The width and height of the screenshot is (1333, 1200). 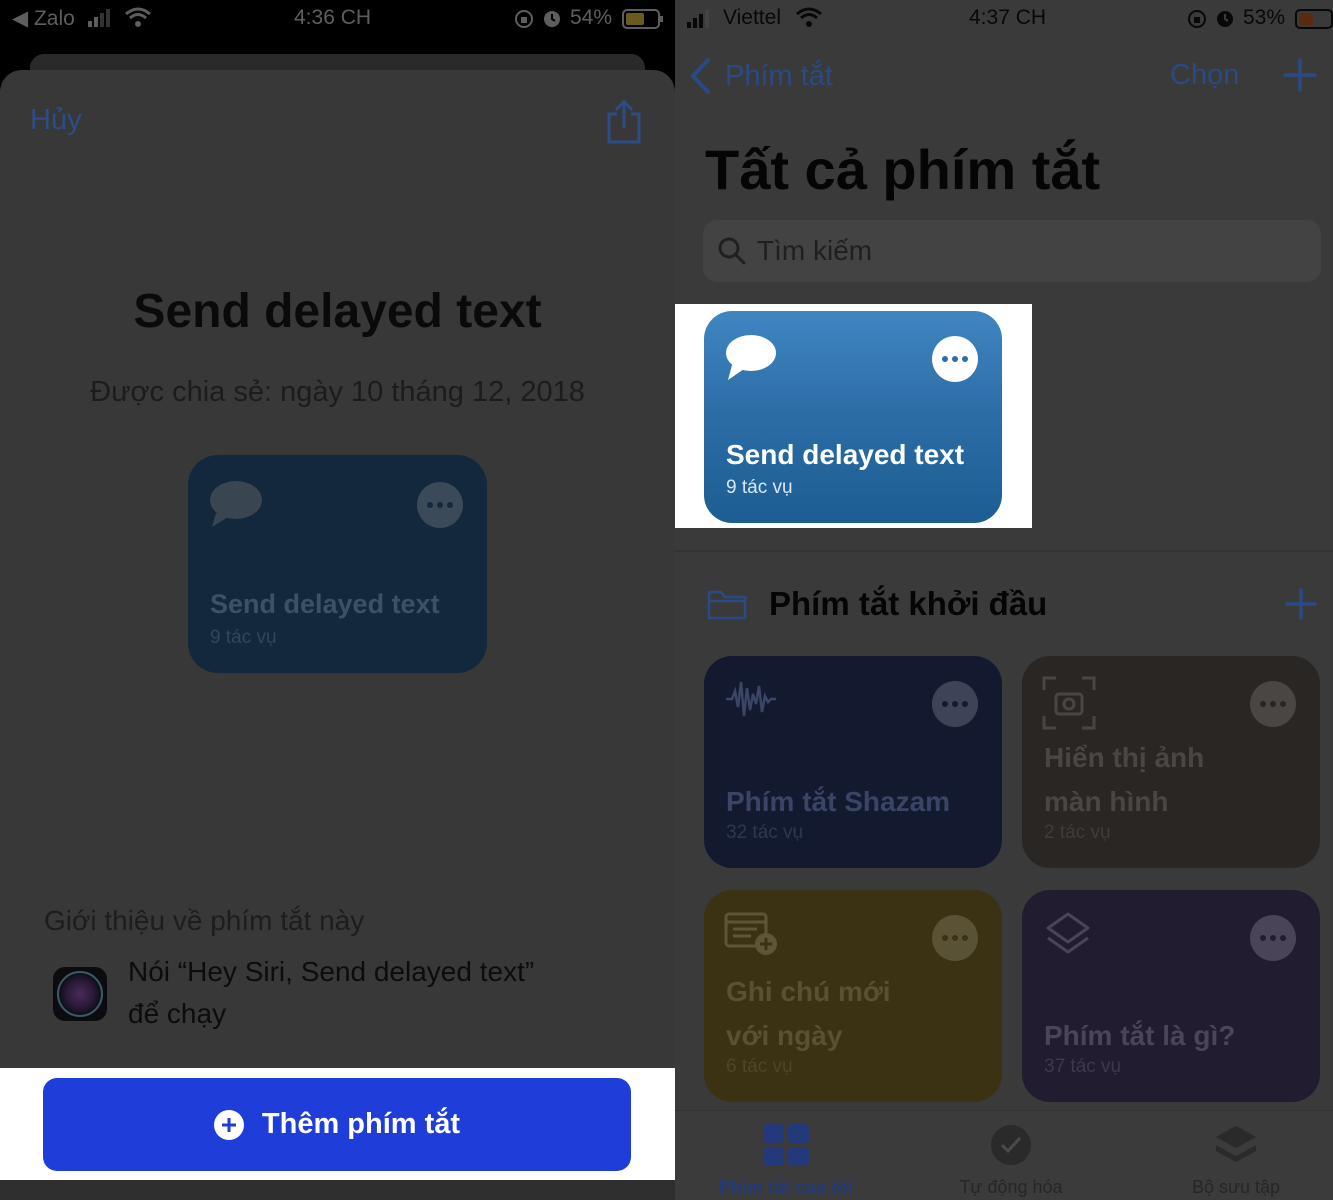 What do you see at coordinates (591, 17) in the screenshot?
I see `status-battery: 54%` at bounding box center [591, 17].